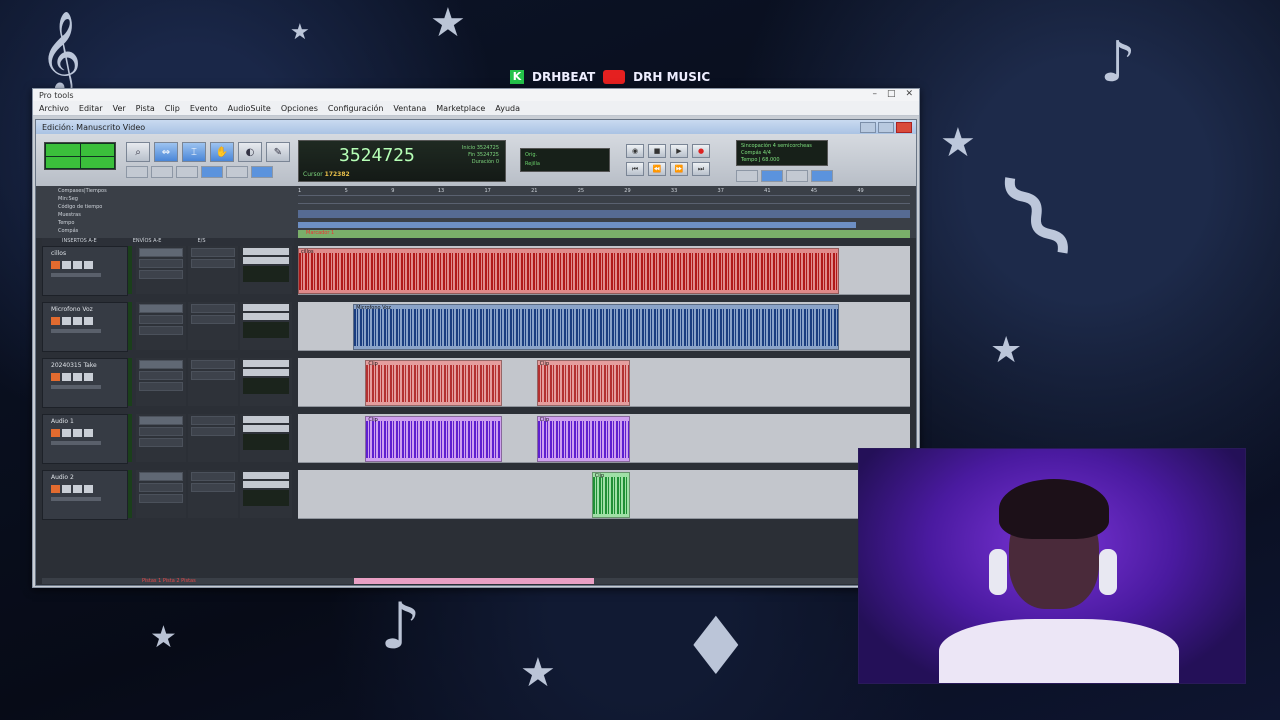  Describe the element at coordinates (409, 108) in the screenshot. I see `menu-ventana: Ventana` at that location.